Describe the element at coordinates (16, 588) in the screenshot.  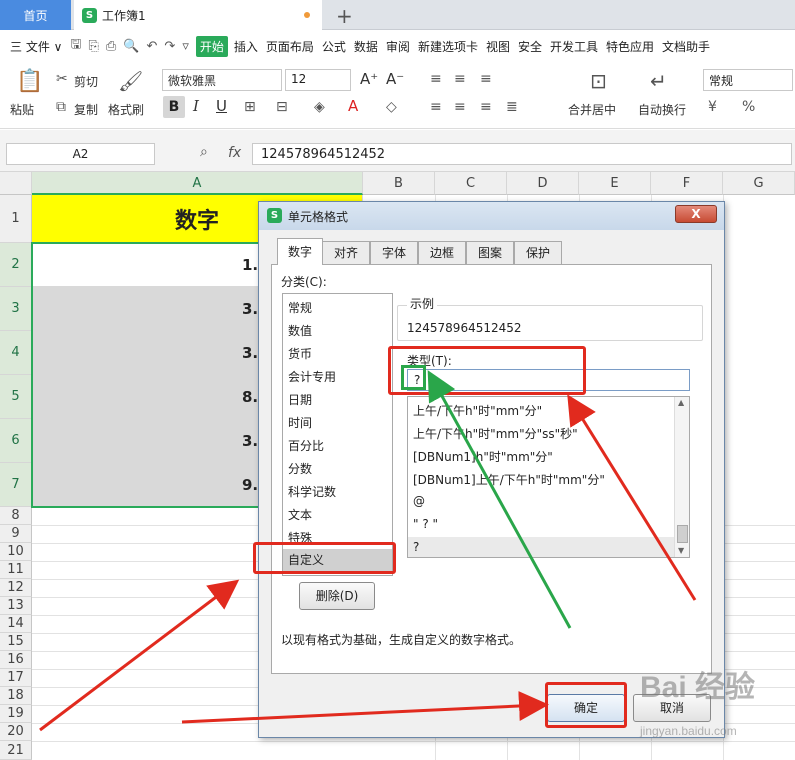
I see `row-header: 12` at that location.